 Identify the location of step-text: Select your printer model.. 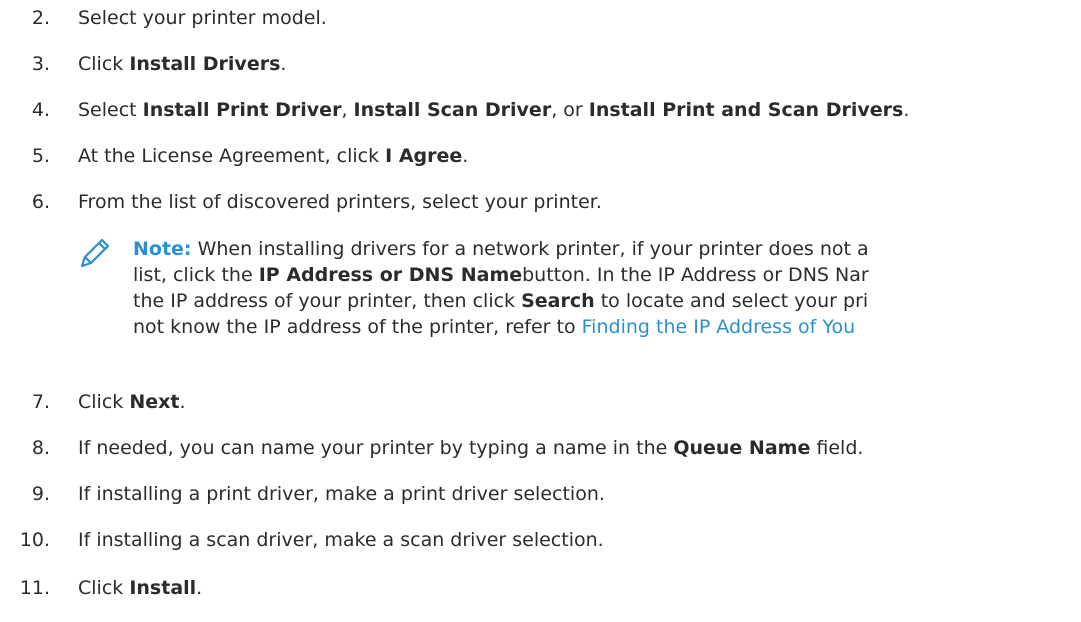
(202, 18).